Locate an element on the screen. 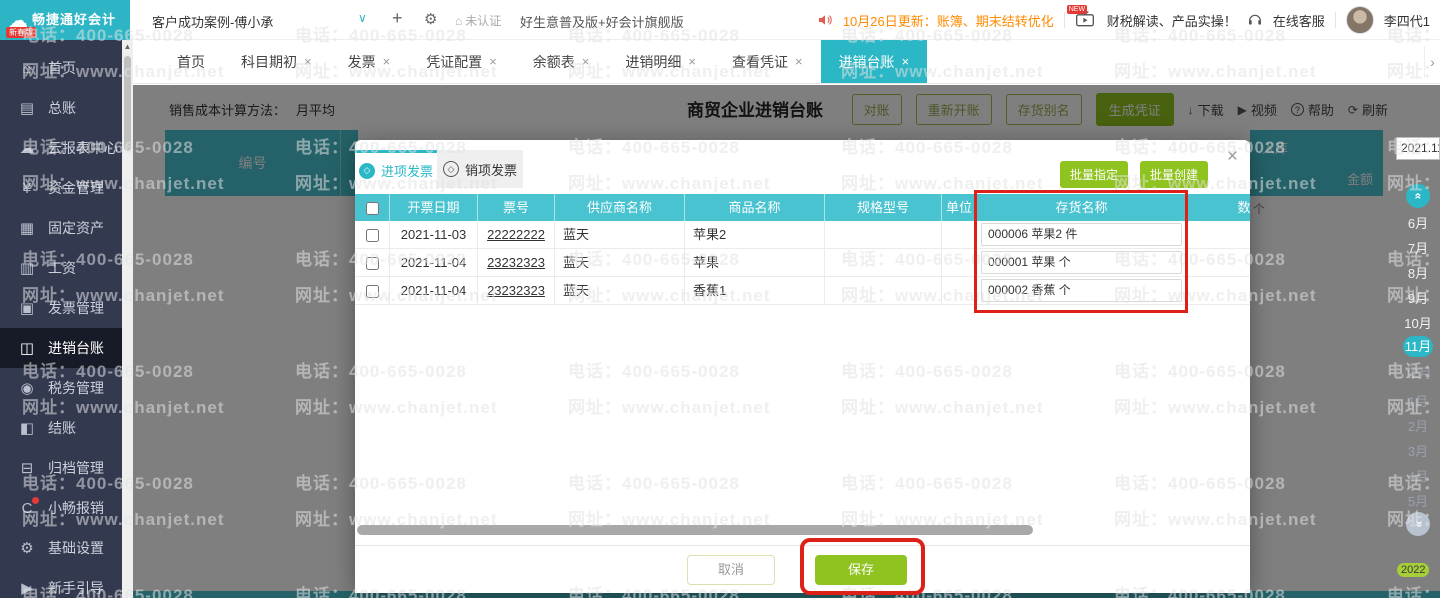 Image resolution: width=1440 pixels, height=598 pixels. tab-subject-opening: 科目期初 × is located at coordinates (276, 61).